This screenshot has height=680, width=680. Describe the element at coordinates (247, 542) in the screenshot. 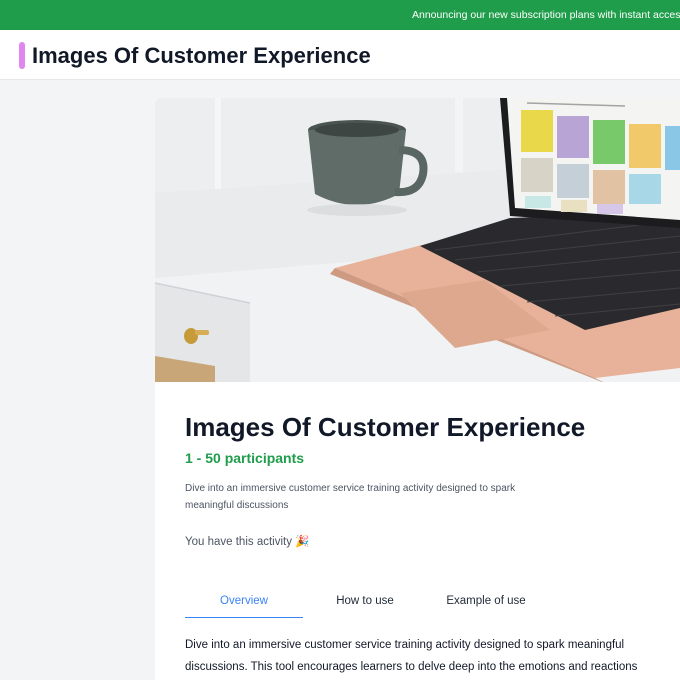

I see `owned-status: You have this activity 🎉` at that location.